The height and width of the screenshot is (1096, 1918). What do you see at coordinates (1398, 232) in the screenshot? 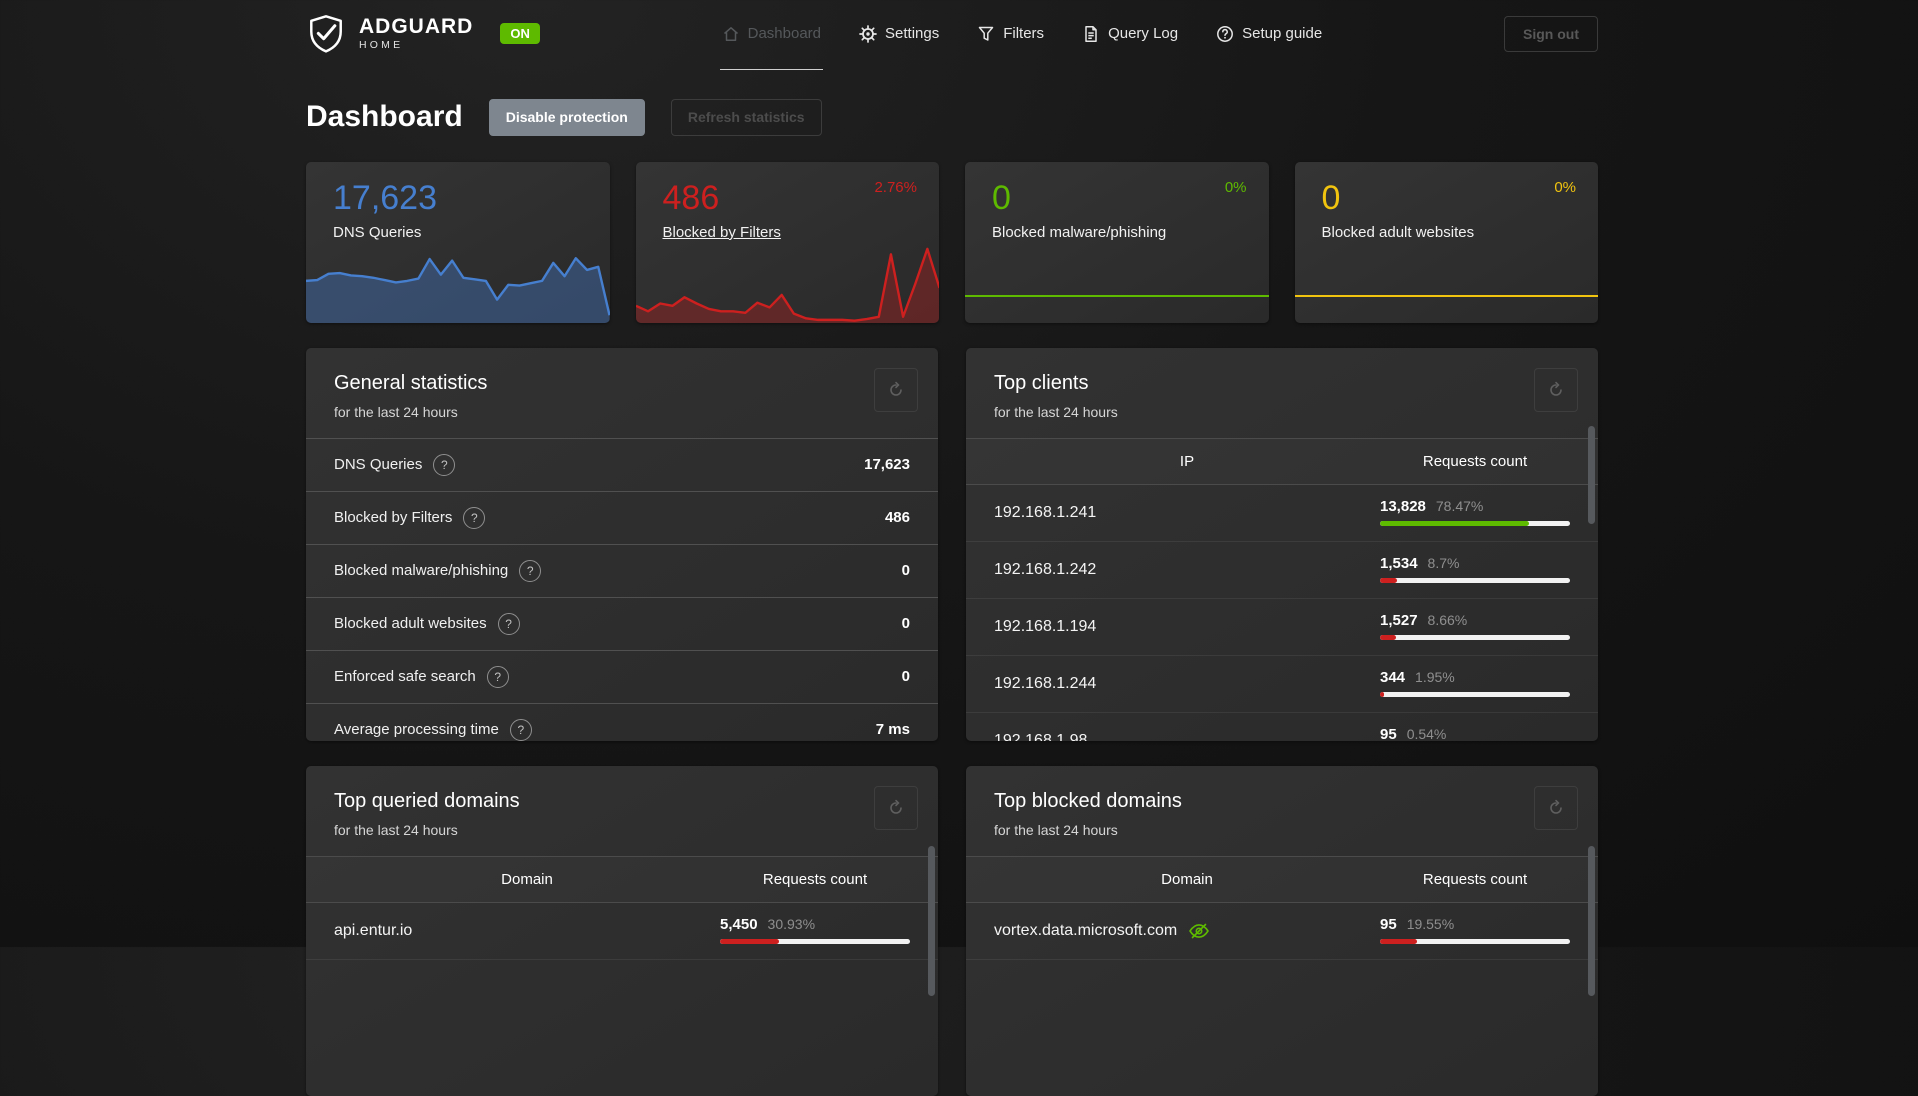
I see `blocked-adult-label: Blocked adult websites` at bounding box center [1398, 232].